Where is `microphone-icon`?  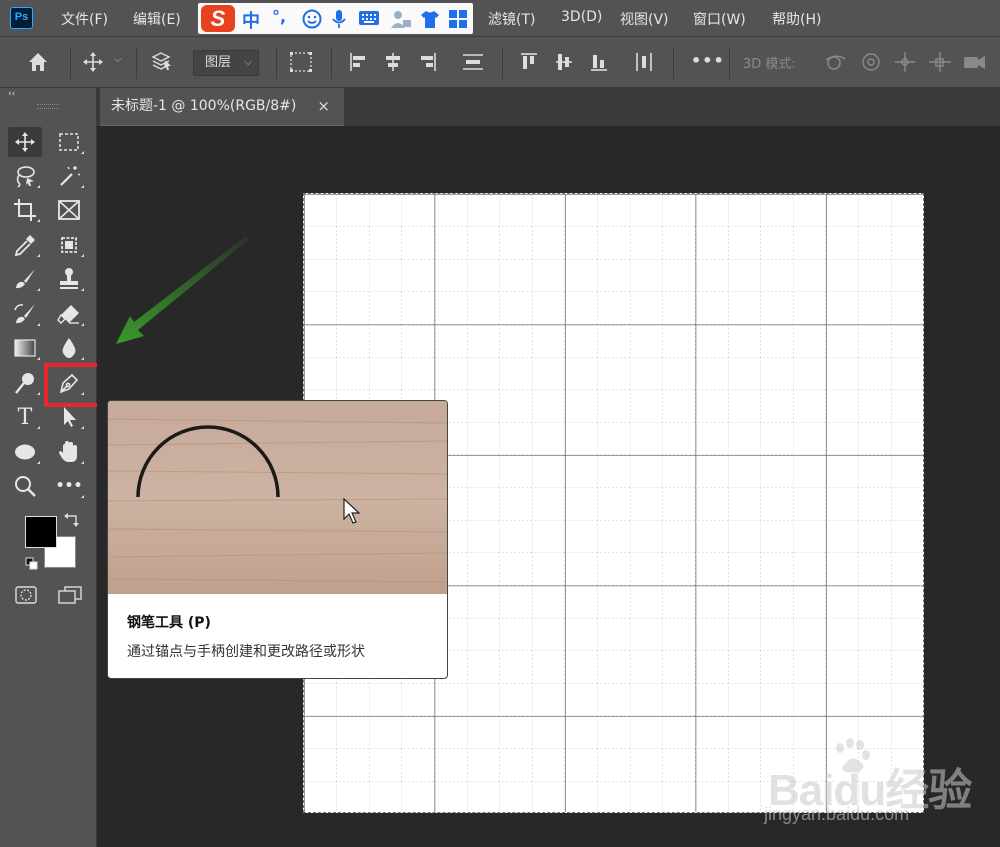 microphone-icon is located at coordinates (339, 19).